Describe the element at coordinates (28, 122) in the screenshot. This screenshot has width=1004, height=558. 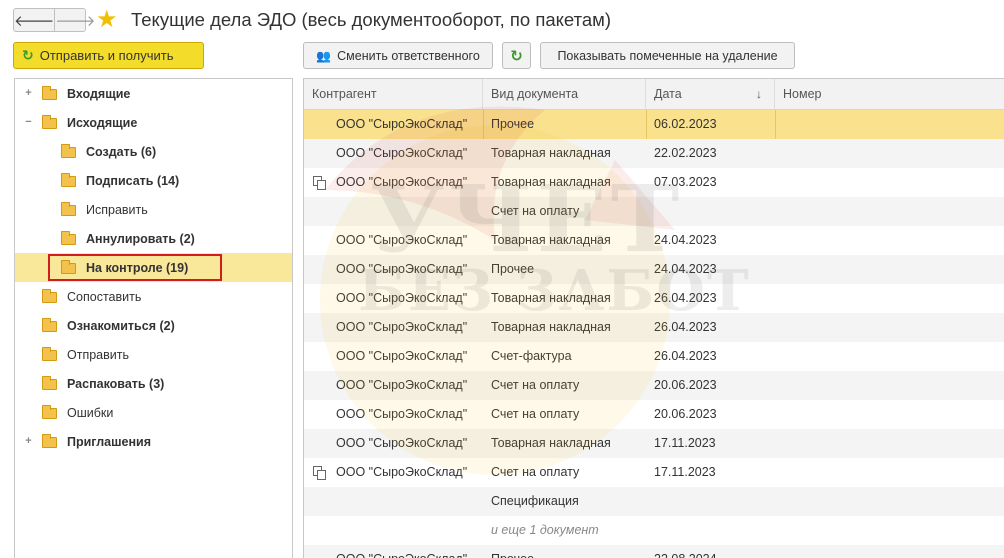
I see `collapse-icon: −` at that location.